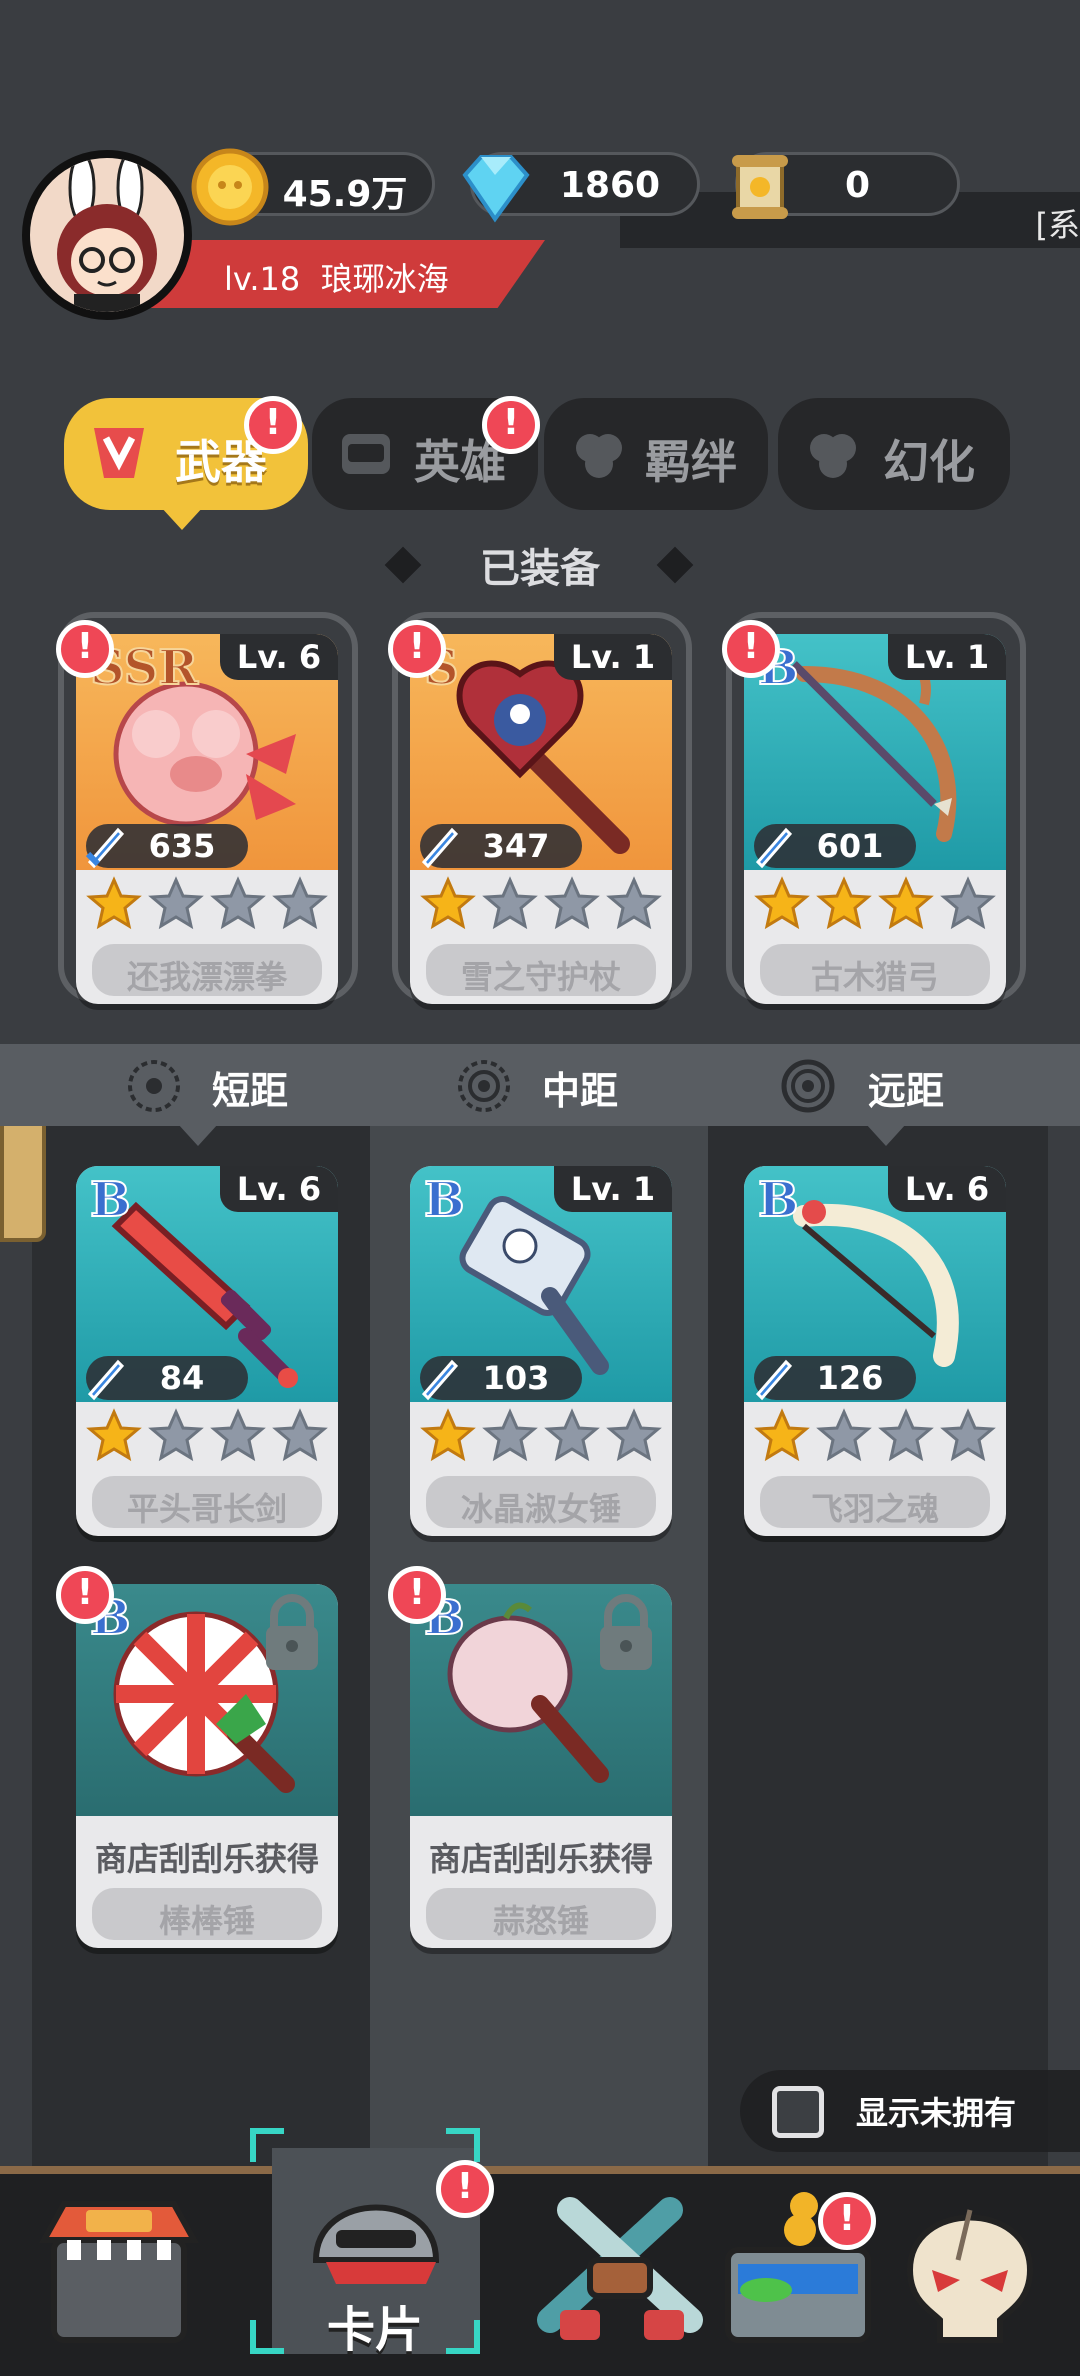 The width and height of the screenshot is (1080, 2376). Describe the element at coordinates (384, 279) in the screenshot. I see `player-name: 琅琊冰海` at that location.